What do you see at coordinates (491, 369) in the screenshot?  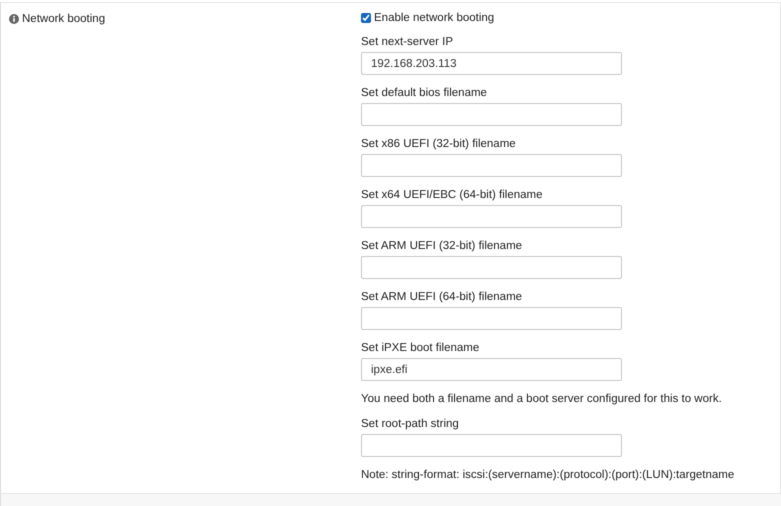 I see `input-field: ipxe.efi` at bounding box center [491, 369].